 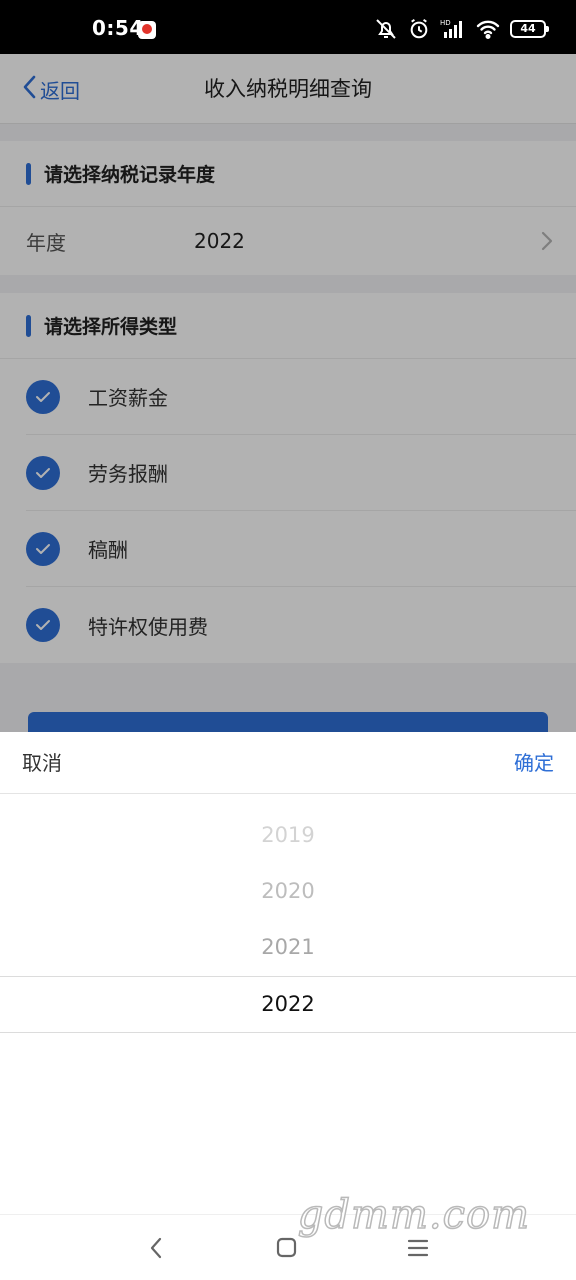 What do you see at coordinates (529, 29) in the screenshot?
I see `battery-icon: 44` at bounding box center [529, 29].